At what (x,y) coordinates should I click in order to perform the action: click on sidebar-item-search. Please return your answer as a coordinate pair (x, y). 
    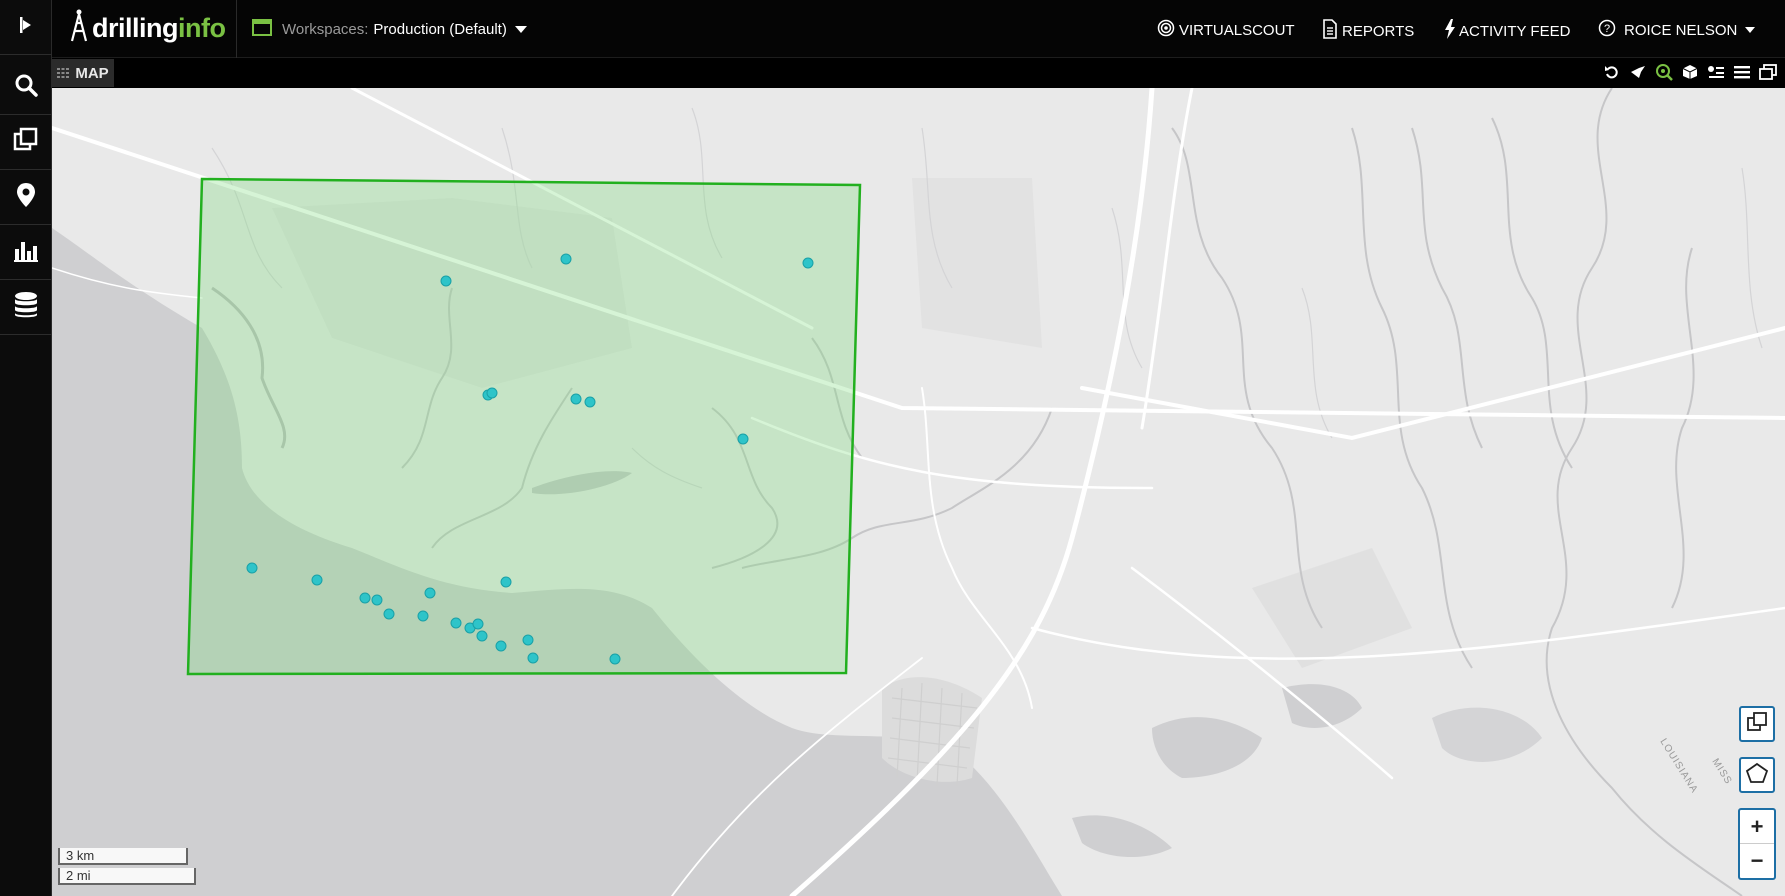
    Looking at the image, I should click on (26, 87).